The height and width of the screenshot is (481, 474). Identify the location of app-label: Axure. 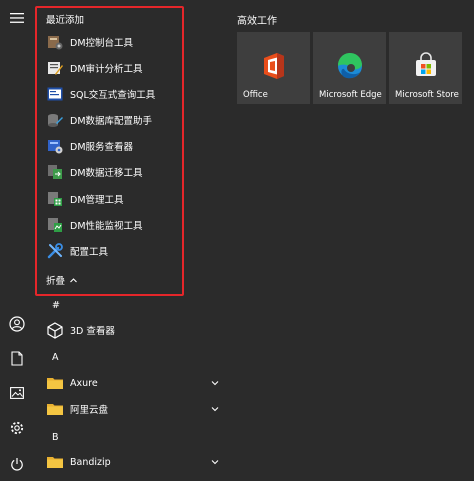
(84, 383).